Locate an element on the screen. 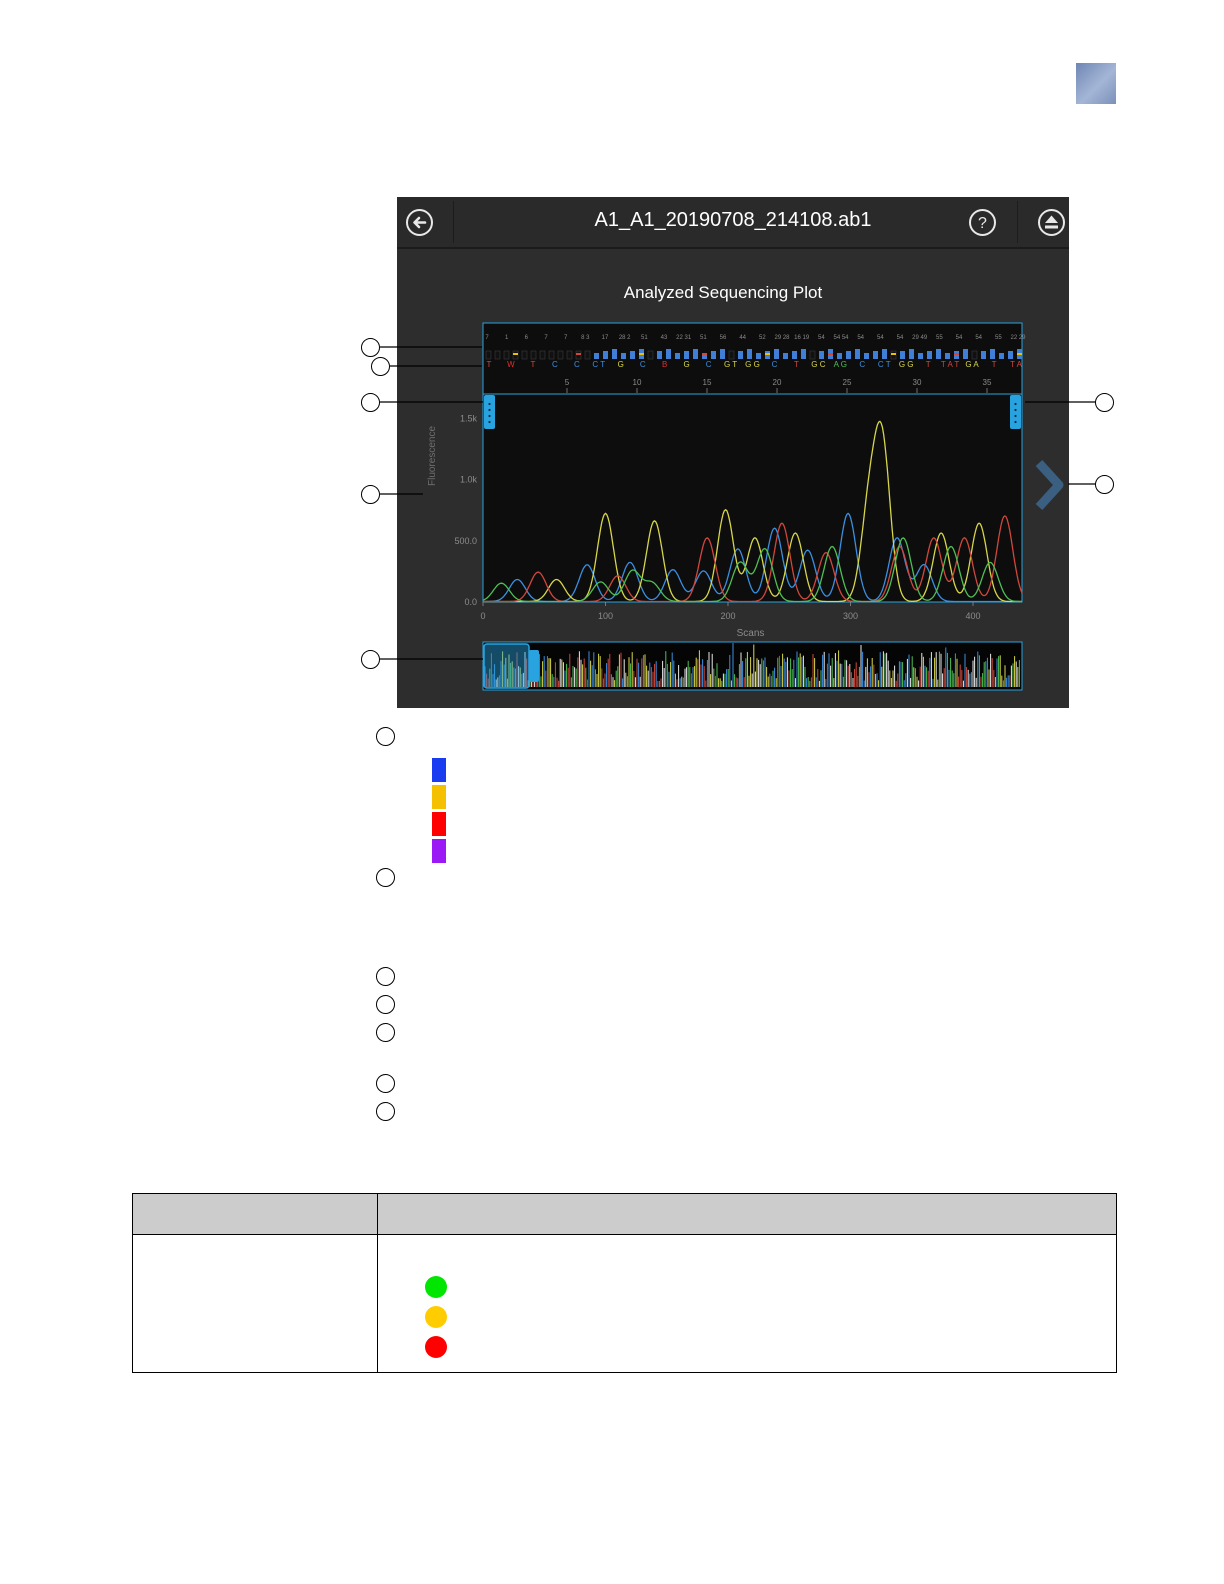 This screenshot has width=1224, height=1584. callout-leaders is located at coordinates (738, 503).